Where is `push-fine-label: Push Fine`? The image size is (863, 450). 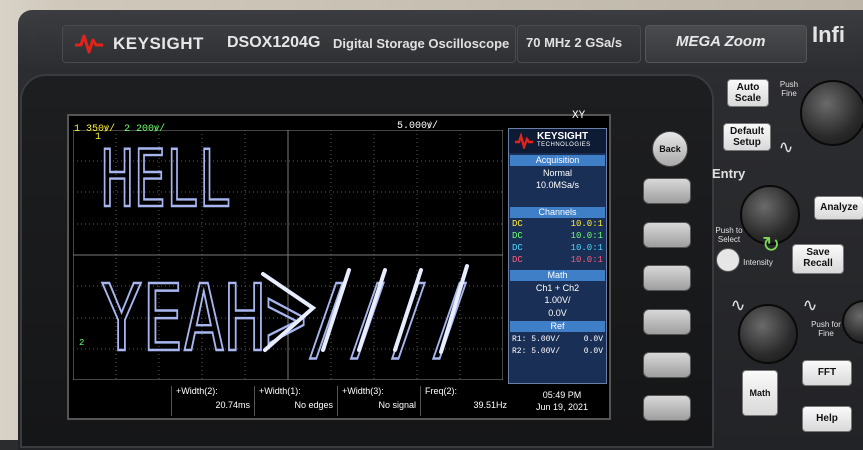 push-fine-label: Push Fine is located at coordinates (789, 89).